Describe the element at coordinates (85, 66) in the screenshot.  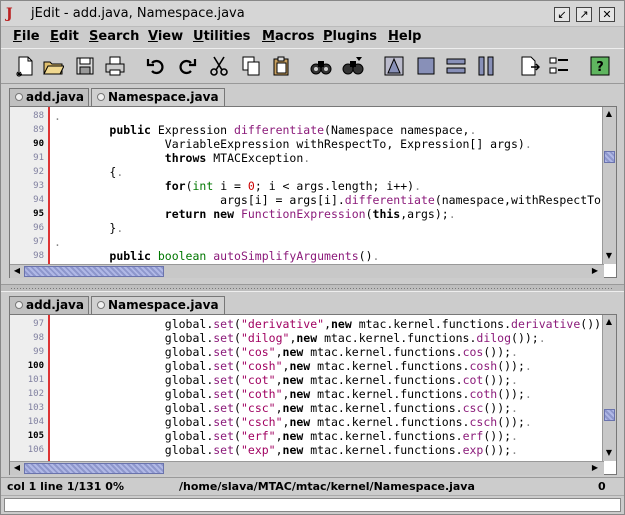
I see `save-icon` at that location.